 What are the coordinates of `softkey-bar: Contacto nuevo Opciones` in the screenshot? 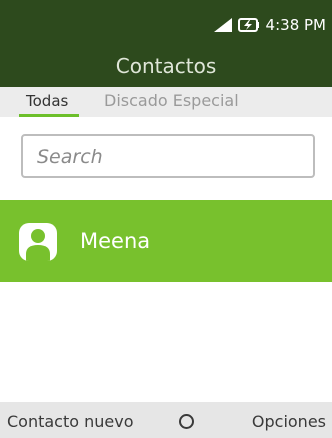 It's located at (166, 420).